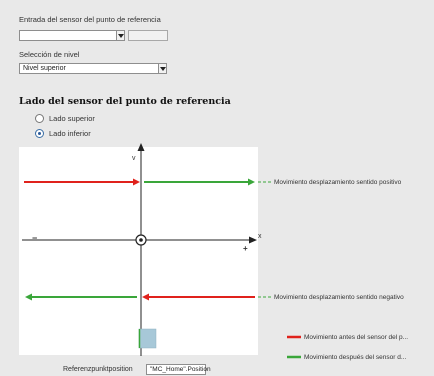 The width and height of the screenshot is (434, 376). Describe the element at coordinates (178, 369) in the screenshot. I see `position-field: "MC_Home".Position` at that location.